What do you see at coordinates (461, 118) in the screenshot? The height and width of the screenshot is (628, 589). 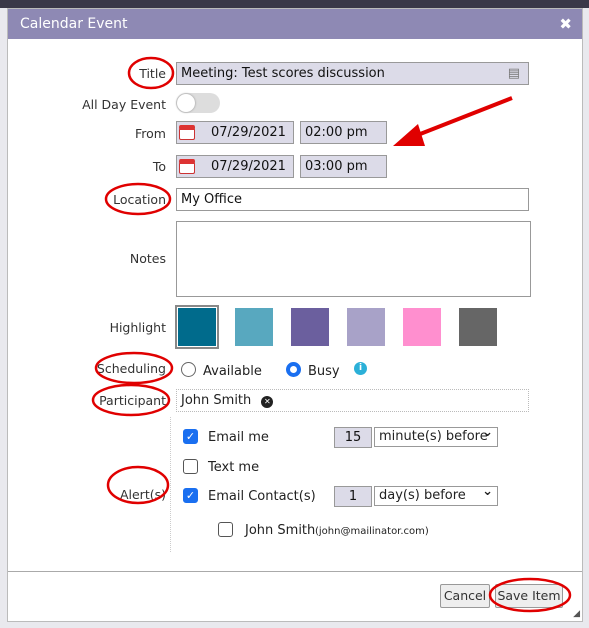 I see `annotation-arrow` at bounding box center [461, 118].